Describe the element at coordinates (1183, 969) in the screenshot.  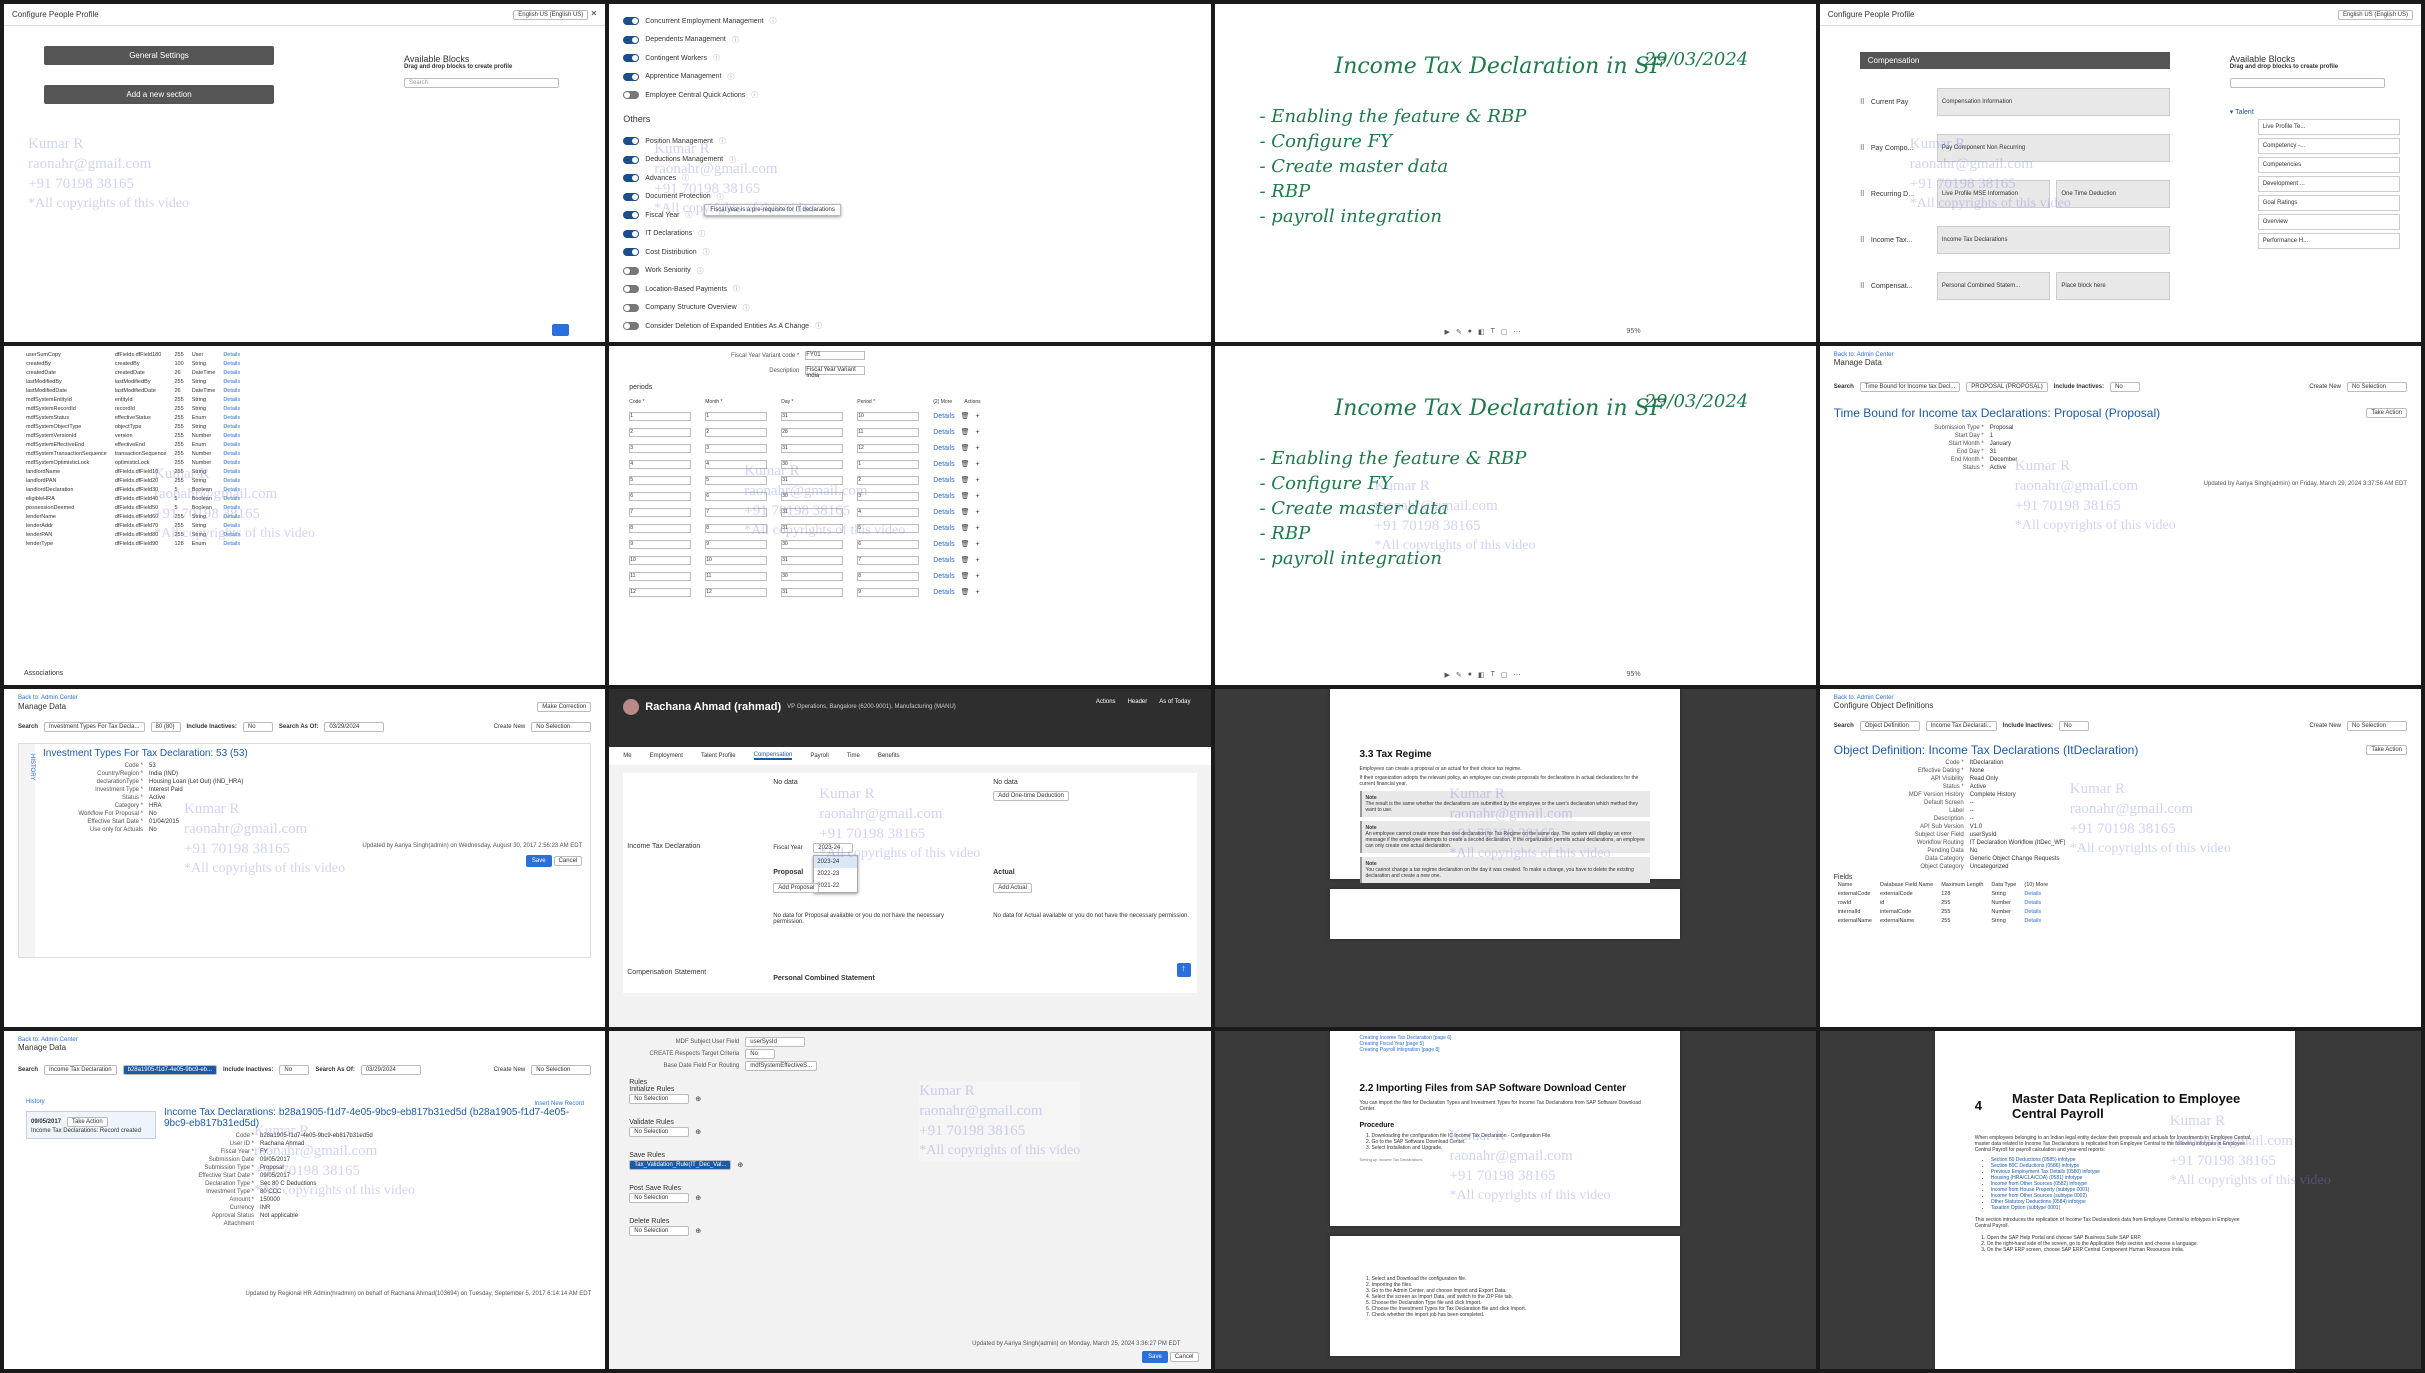
I see `scroll-top-icon: ↑` at that location.